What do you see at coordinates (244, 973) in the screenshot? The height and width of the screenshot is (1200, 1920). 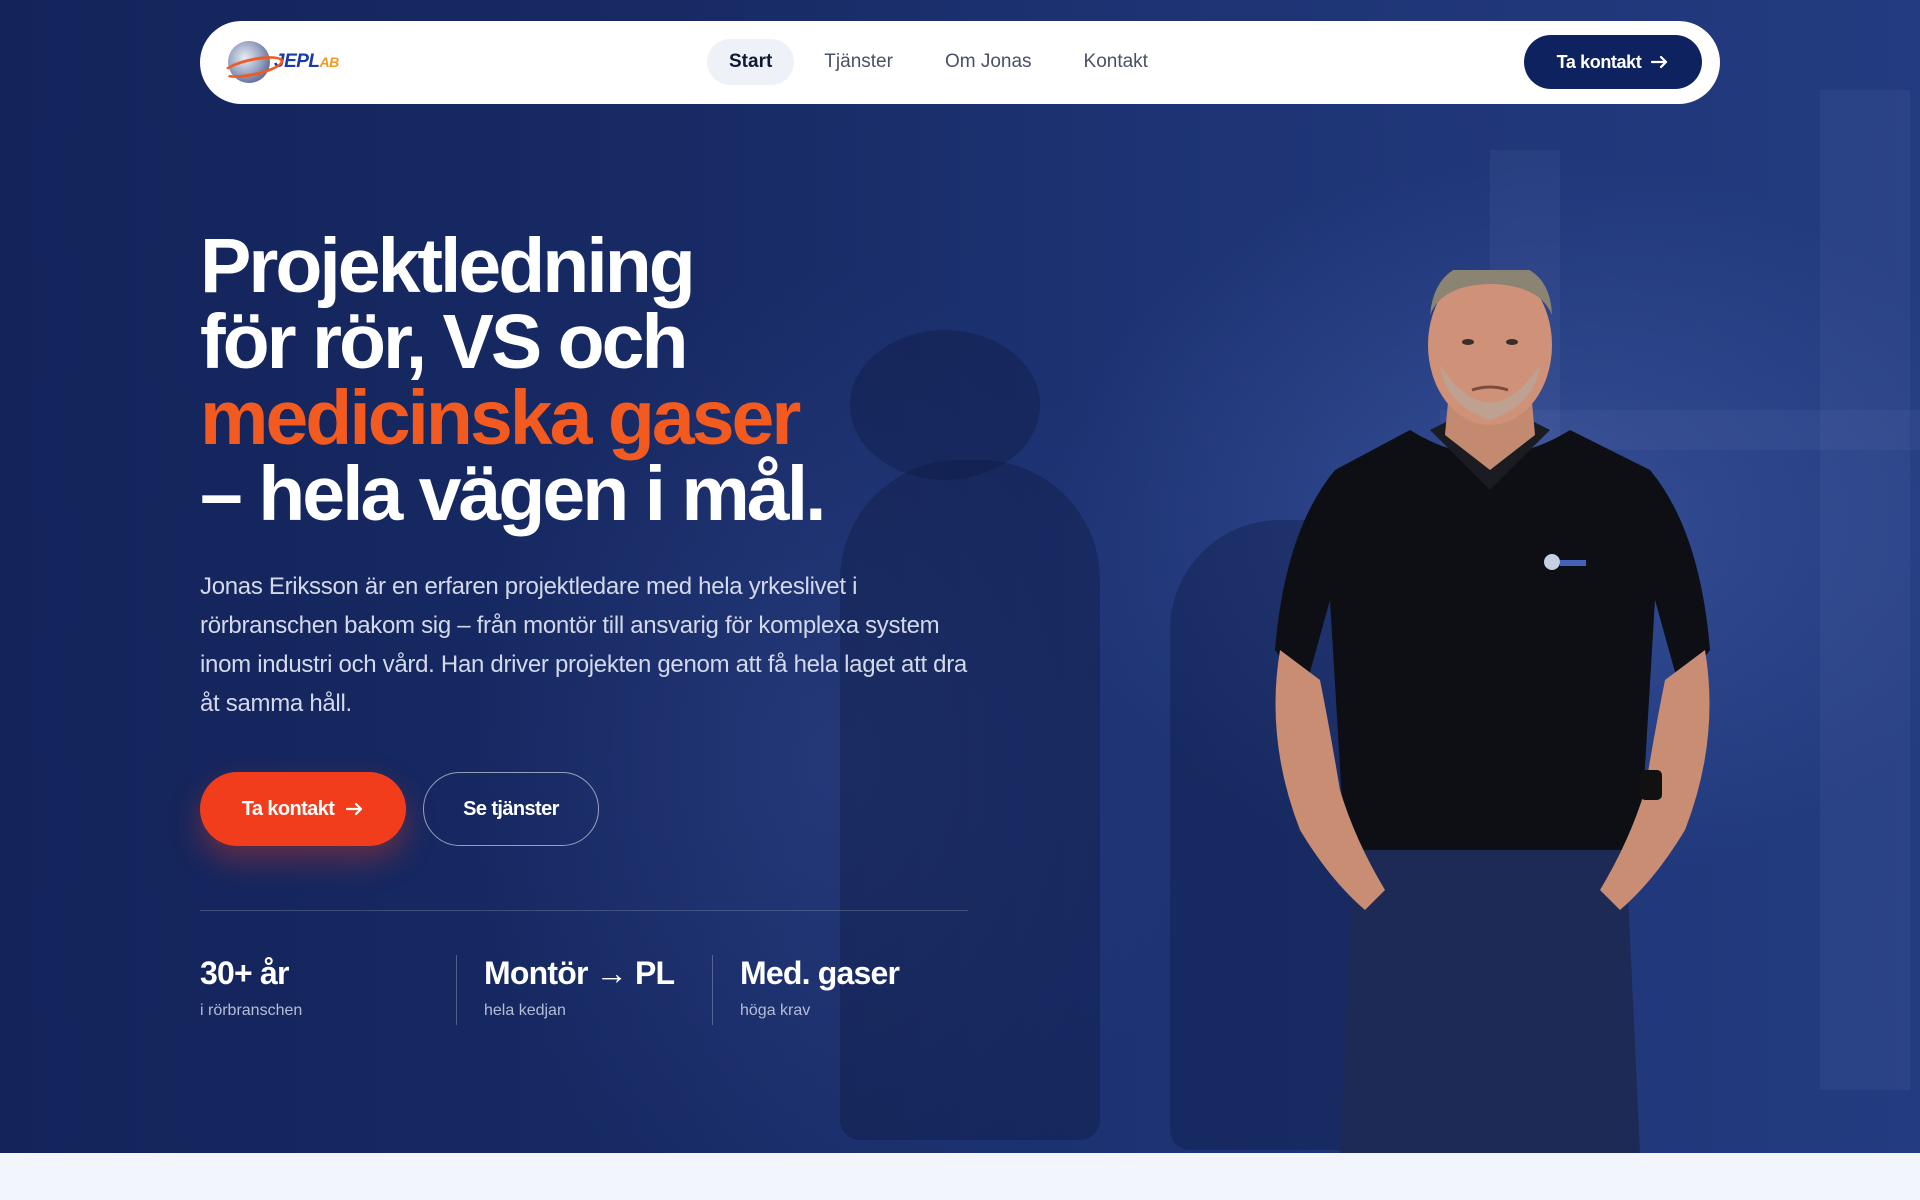 I see `stat-value: 30+ år` at bounding box center [244, 973].